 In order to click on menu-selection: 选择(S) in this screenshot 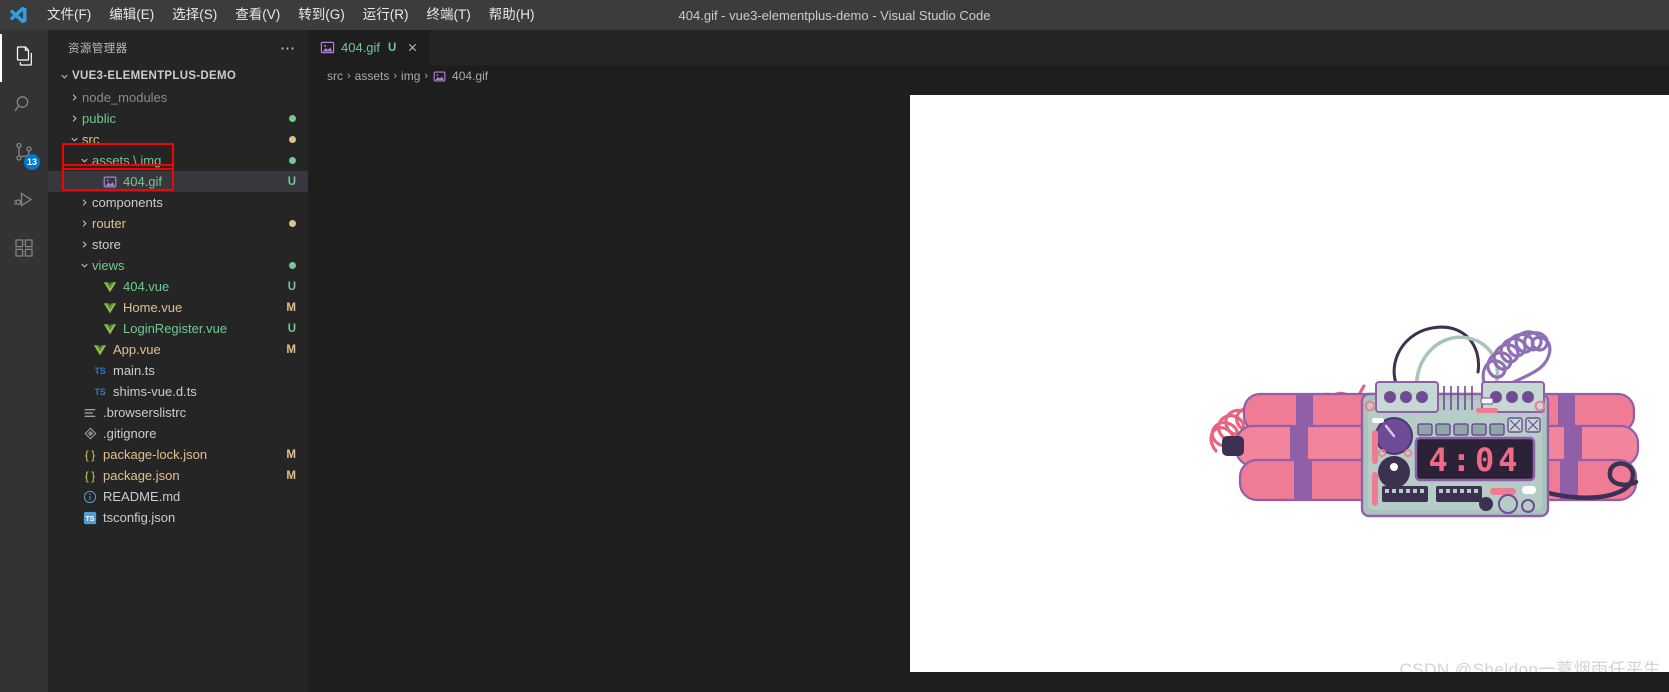, I will do `click(194, 15)`.